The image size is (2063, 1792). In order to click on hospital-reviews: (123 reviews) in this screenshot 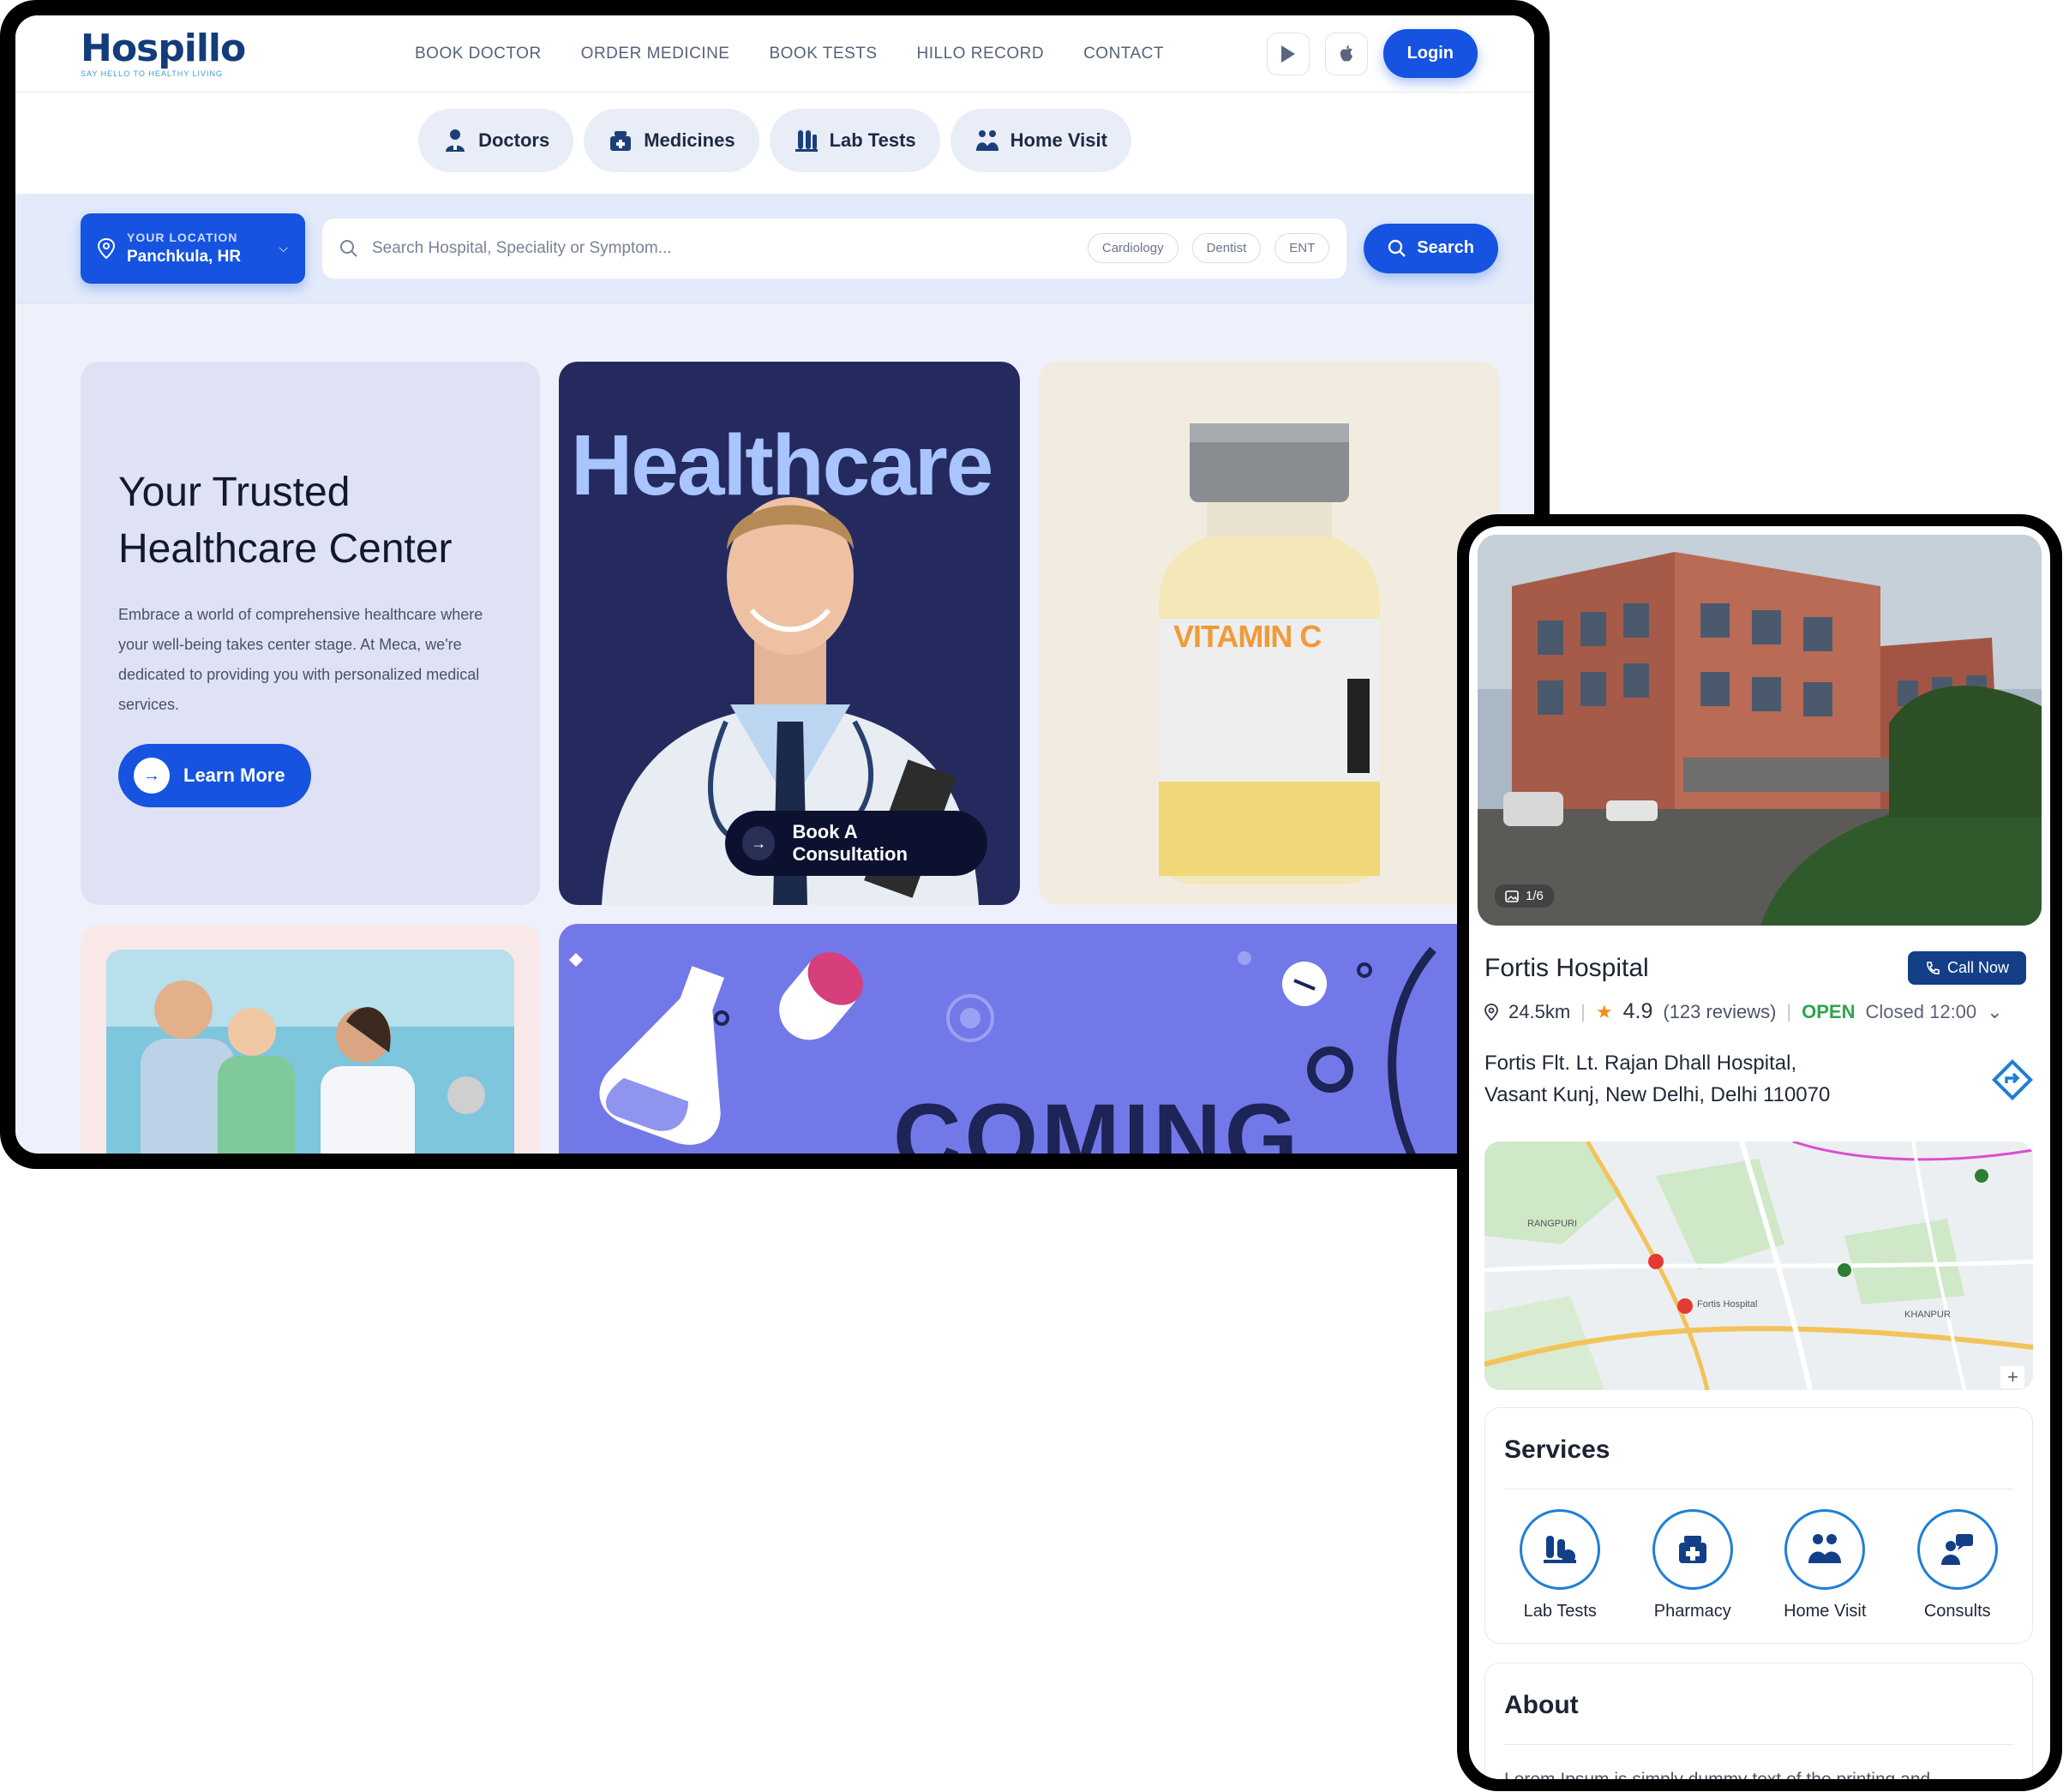, I will do `click(1719, 1012)`.